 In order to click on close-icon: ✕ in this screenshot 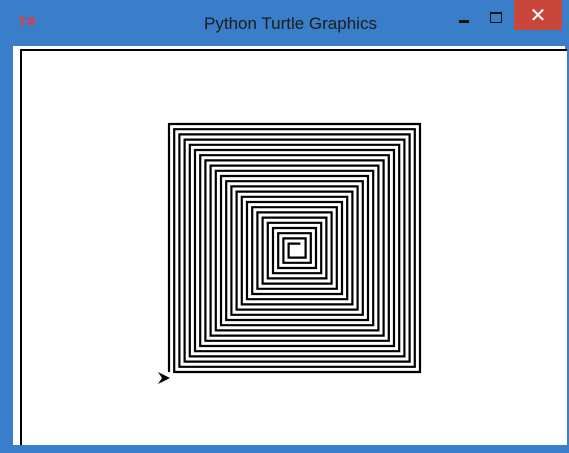, I will do `click(538, 15)`.